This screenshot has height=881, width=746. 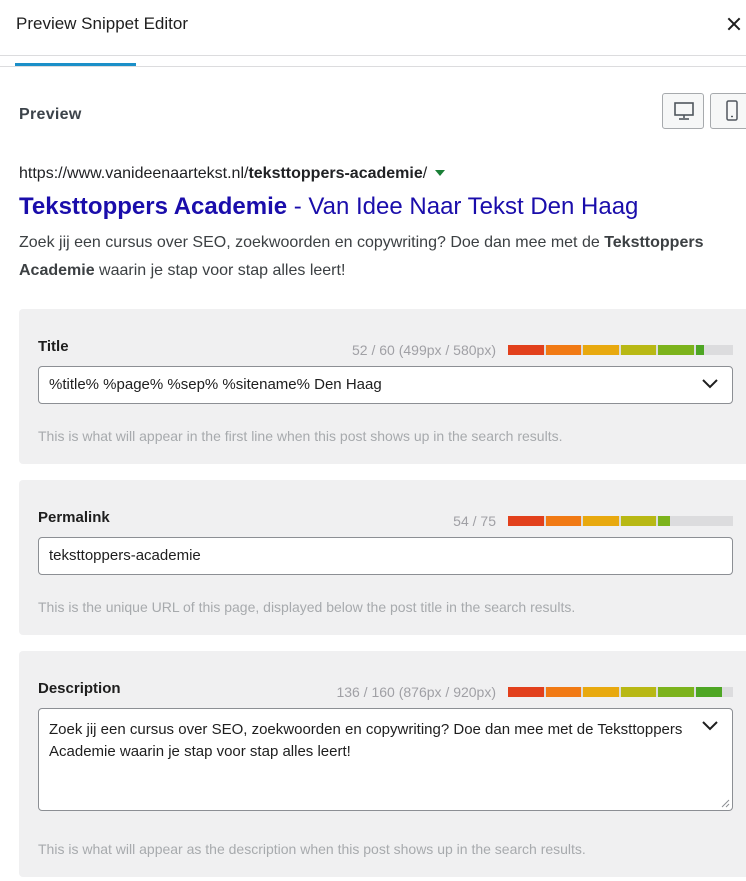 I want to click on modal-header: Preview Snippet Editor, so click(x=373, y=27).